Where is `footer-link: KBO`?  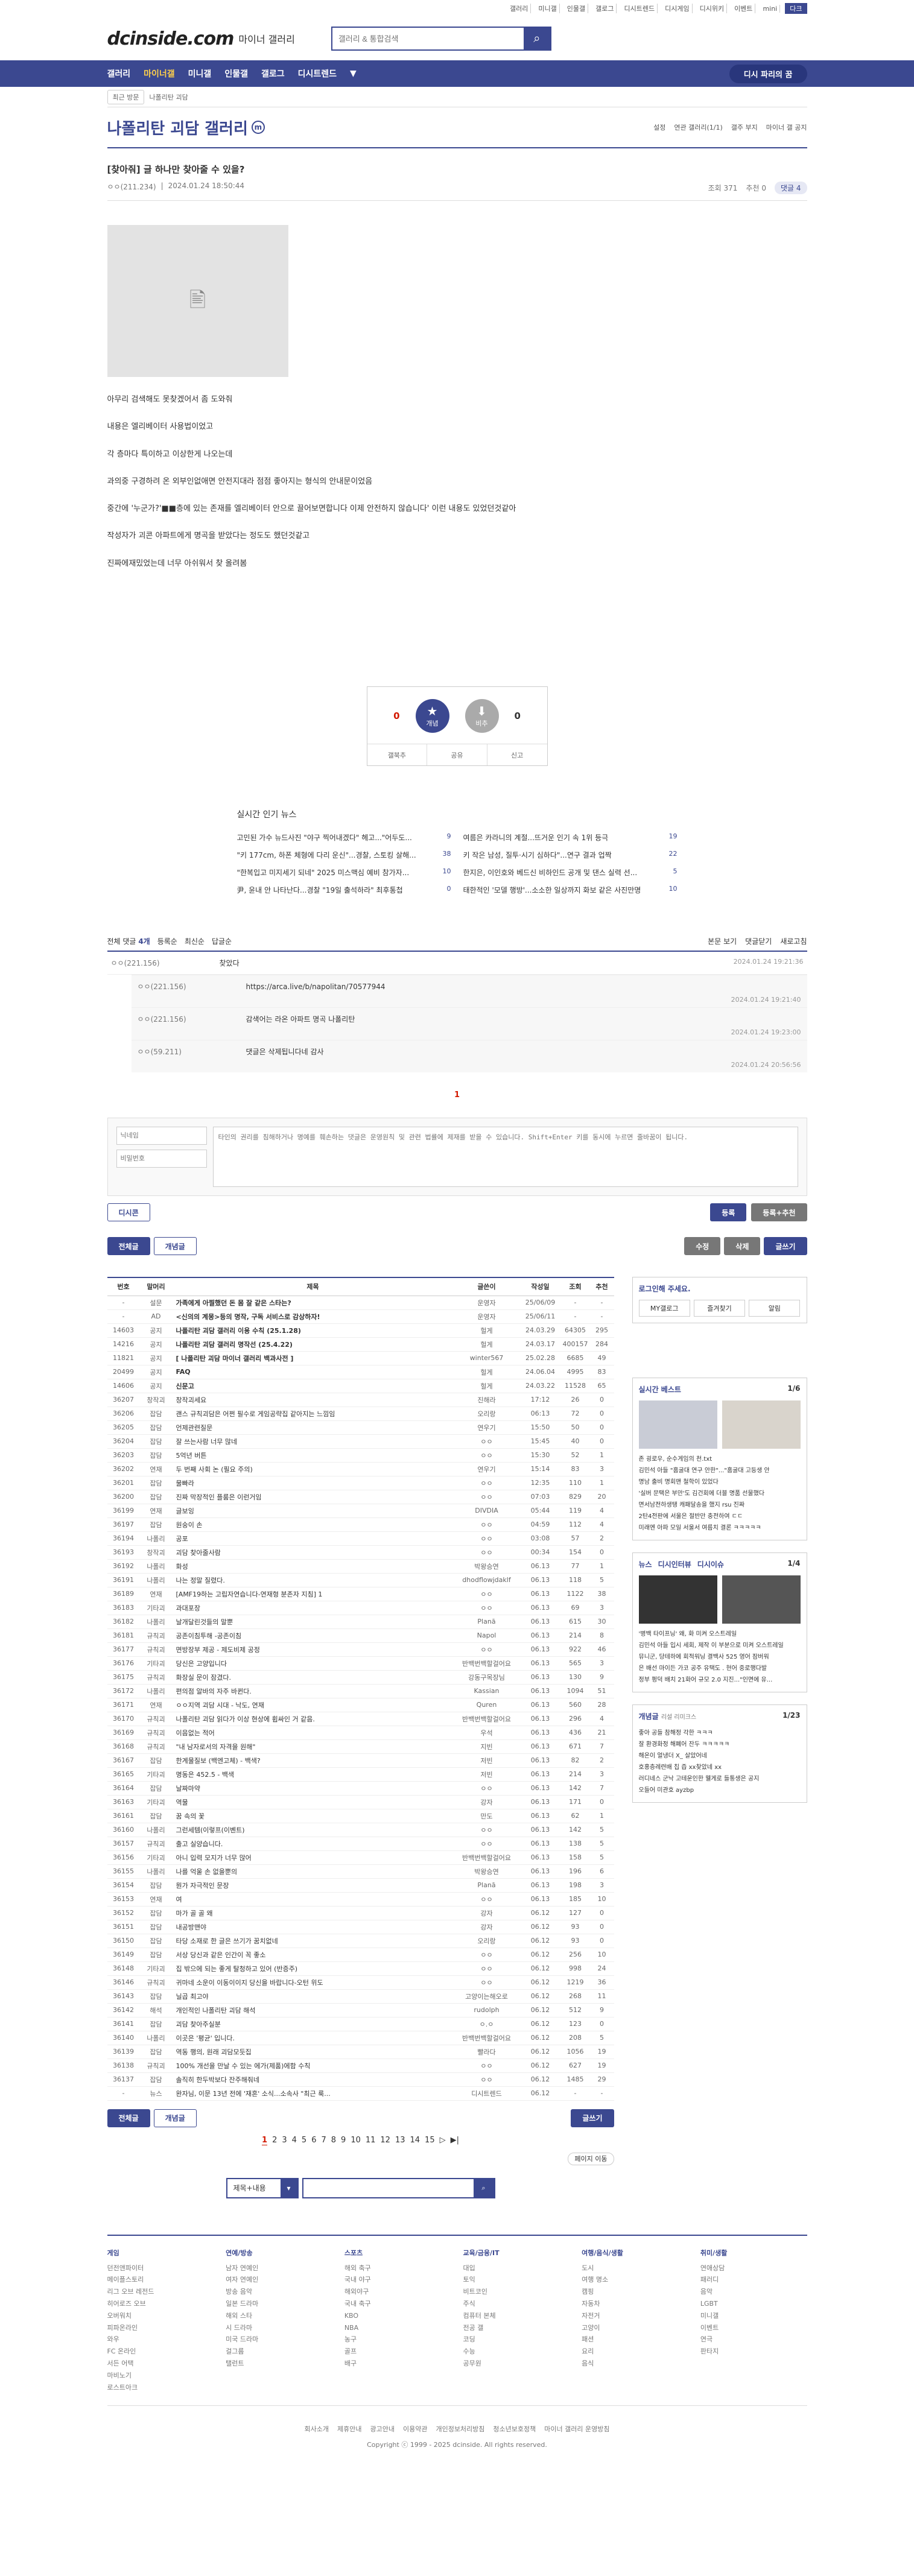 footer-link: KBO is located at coordinates (397, 2316).